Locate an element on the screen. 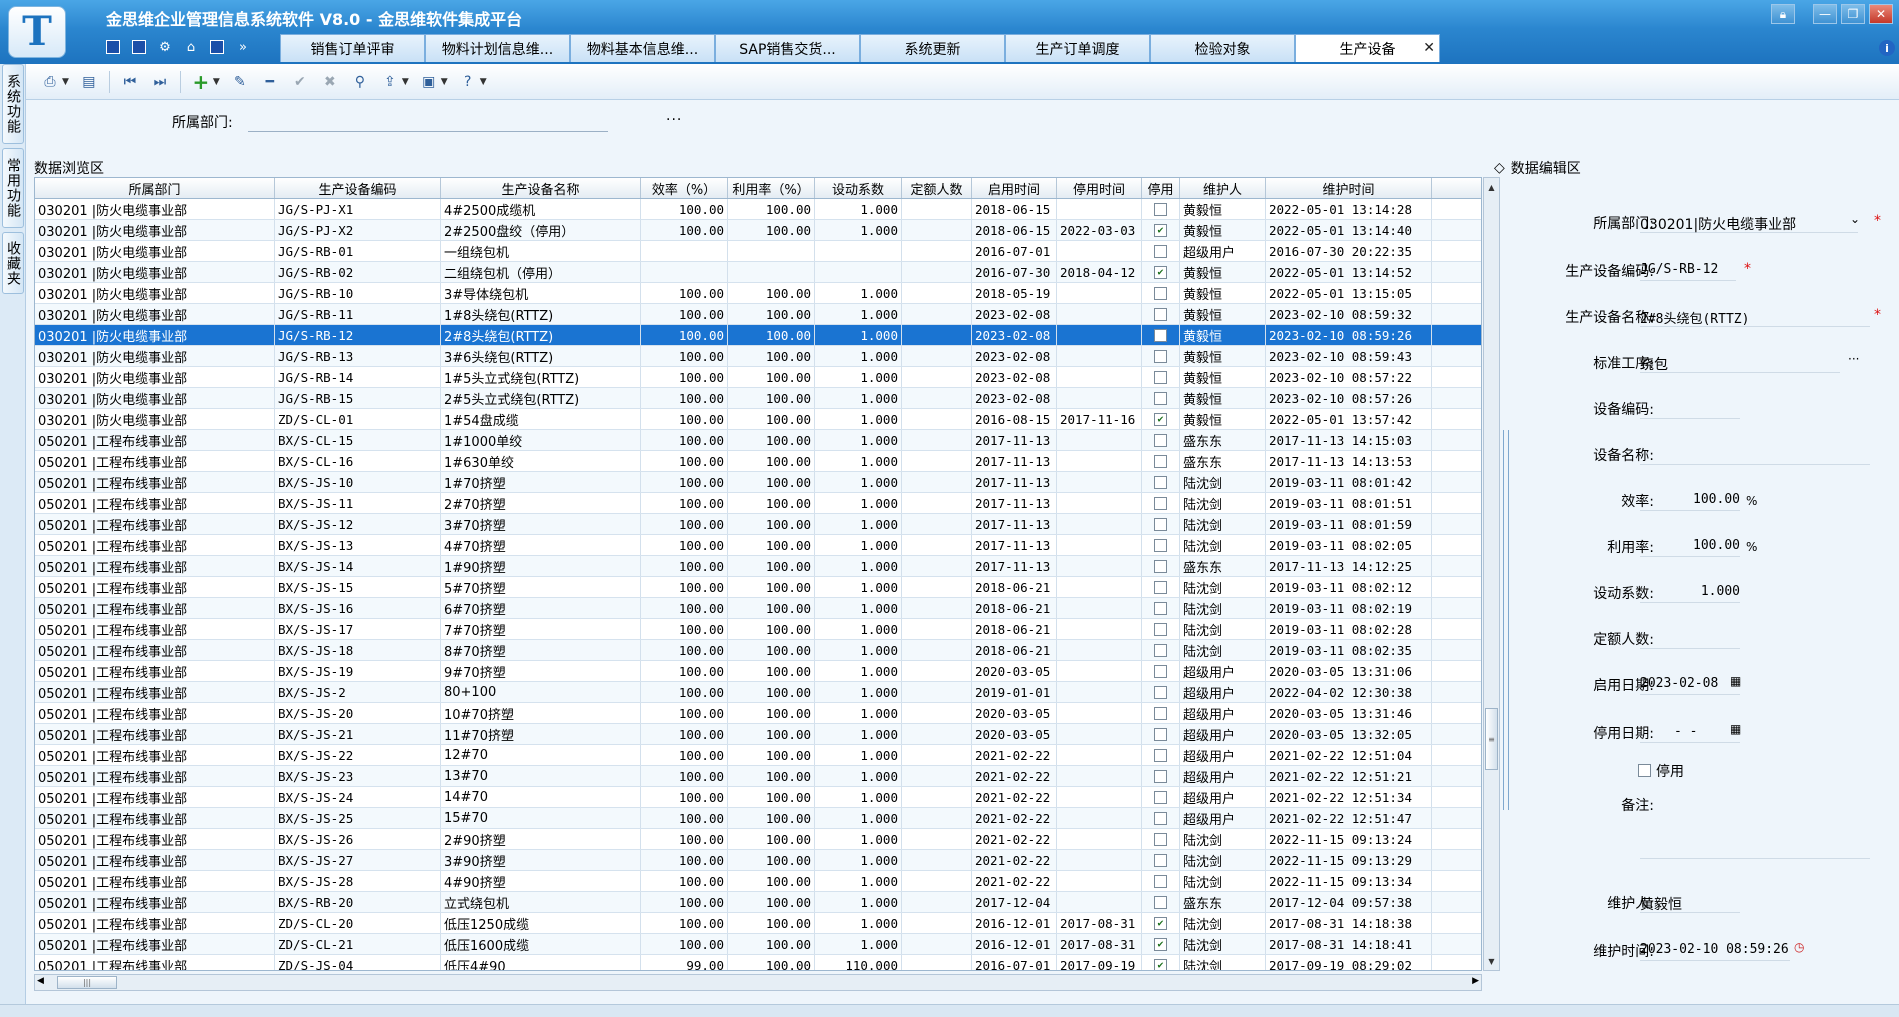 The height and width of the screenshot is (1017, 1899). util-input: 100.00 is located at coordinates (1690, 546).